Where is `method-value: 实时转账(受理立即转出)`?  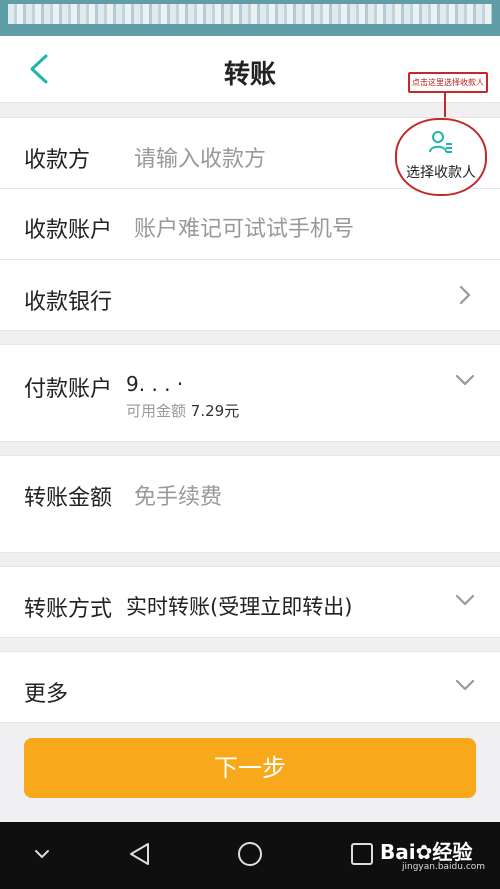
method-value: 实时转账(受理立即转出) is located at coordinates (239, 607).